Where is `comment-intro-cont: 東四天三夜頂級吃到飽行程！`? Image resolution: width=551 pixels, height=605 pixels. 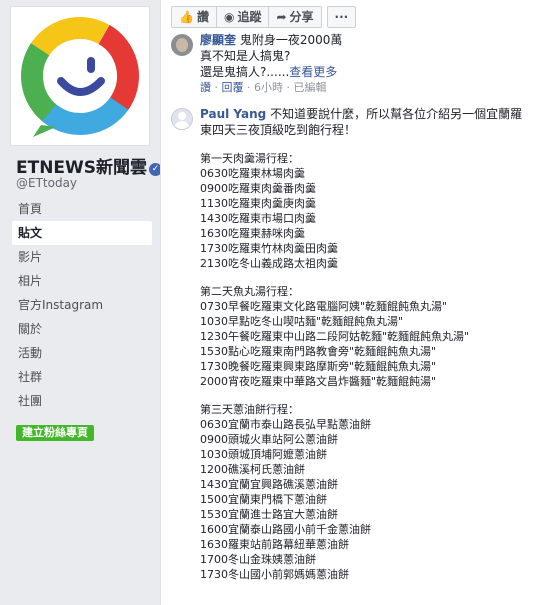
comment-intro-cont: 東四天三夜頂級吃到飽行程！ is located at coordinates (278, 130).